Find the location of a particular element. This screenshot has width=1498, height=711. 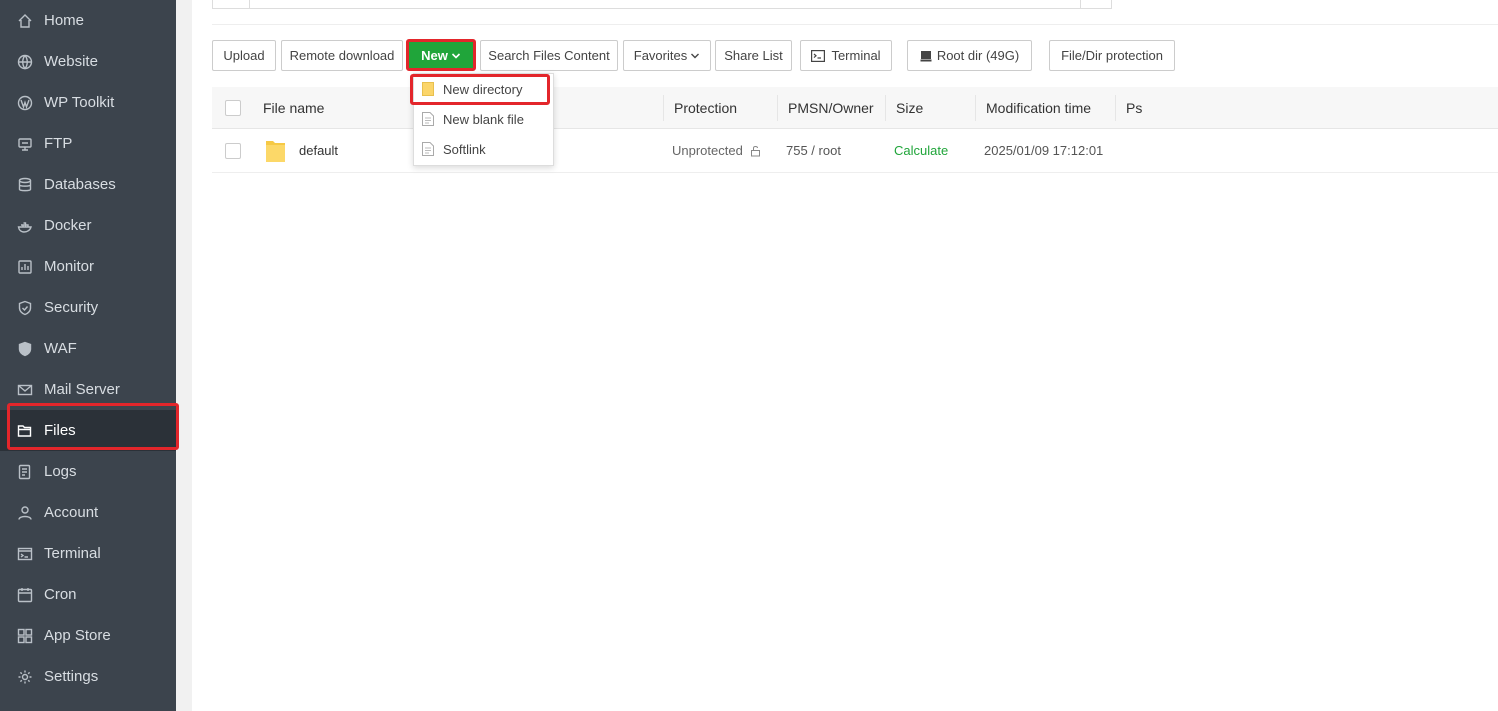

menu-item-new-blank-file: New blank file is located at coordinates (483, 119).